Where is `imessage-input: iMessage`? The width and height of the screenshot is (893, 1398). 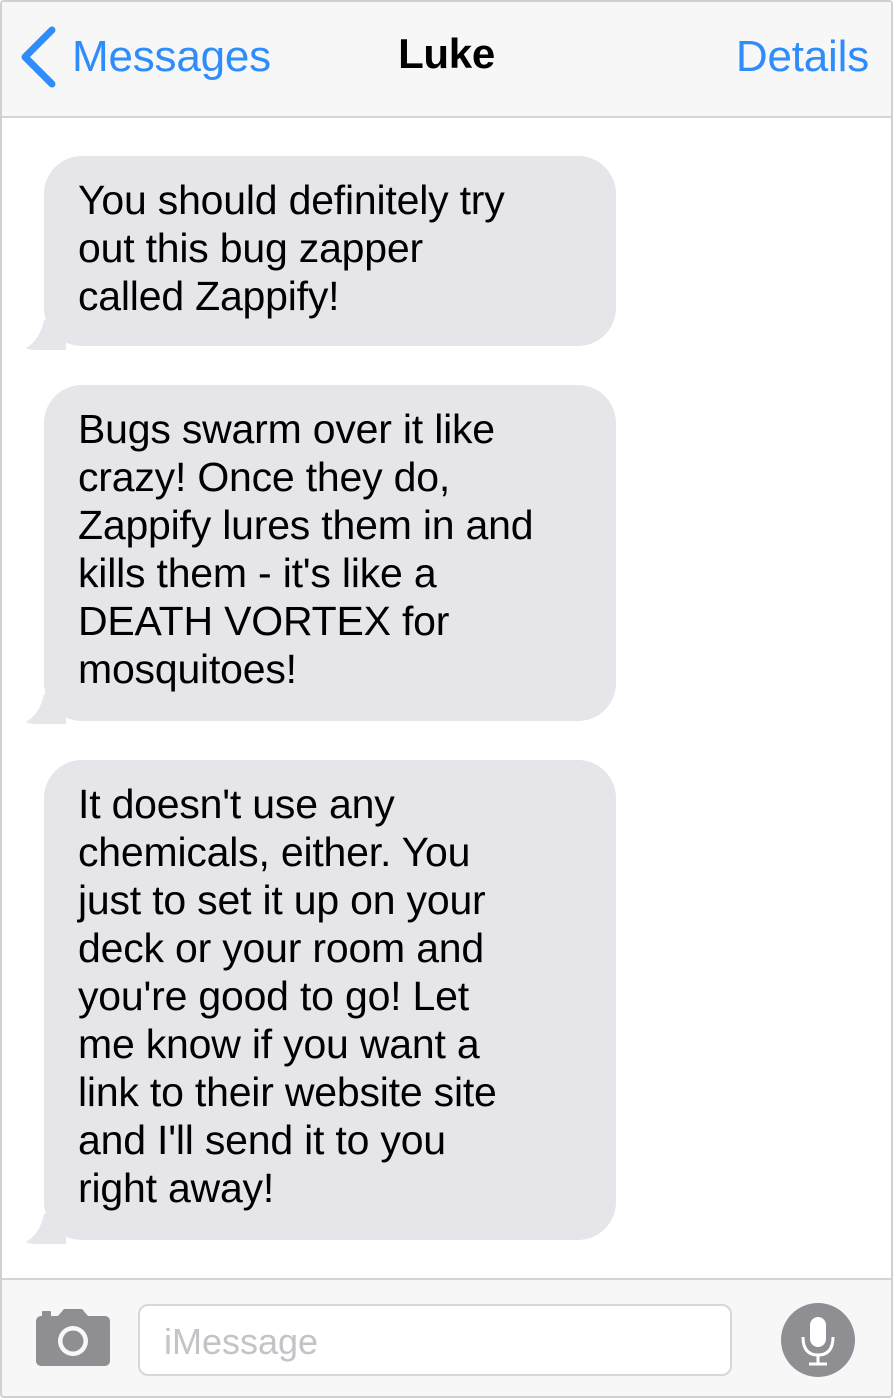 imessage-input: iMessage is located at coordinates (435, 1340).